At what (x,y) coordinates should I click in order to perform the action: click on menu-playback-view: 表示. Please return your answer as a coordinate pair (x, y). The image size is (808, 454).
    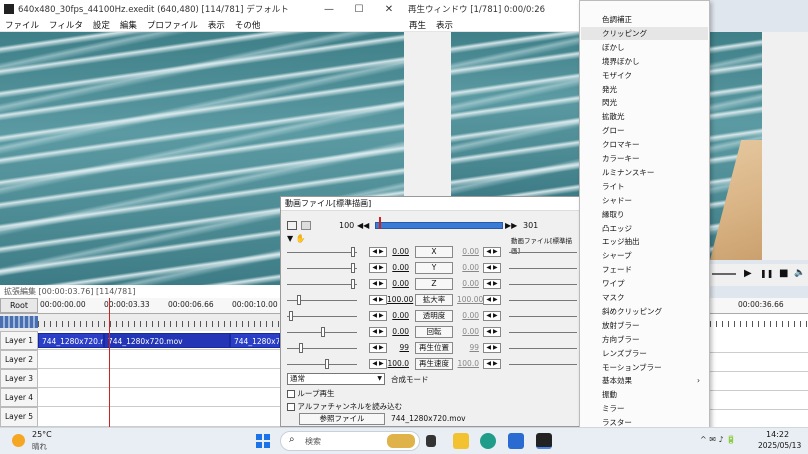
    Looking at the image, I should click on (444, 25).